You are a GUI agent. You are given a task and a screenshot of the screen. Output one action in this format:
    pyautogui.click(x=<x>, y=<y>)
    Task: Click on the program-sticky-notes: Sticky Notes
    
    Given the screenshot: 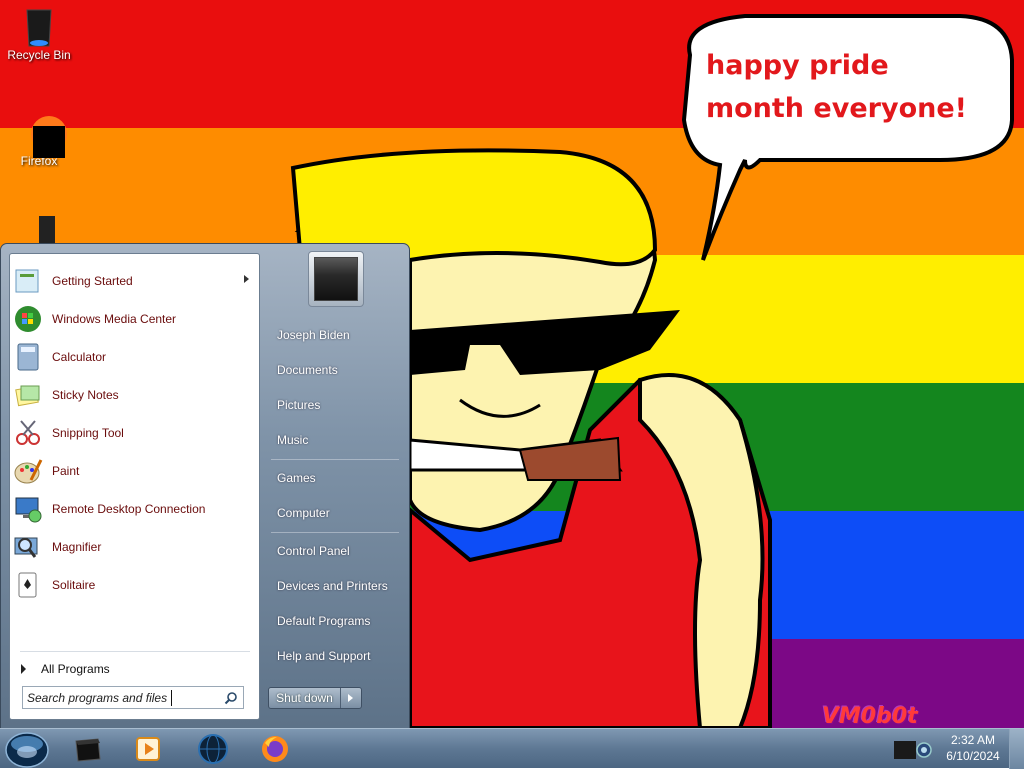 What is the action you would take?
    pyautogui.click(x=135, y=395)
    